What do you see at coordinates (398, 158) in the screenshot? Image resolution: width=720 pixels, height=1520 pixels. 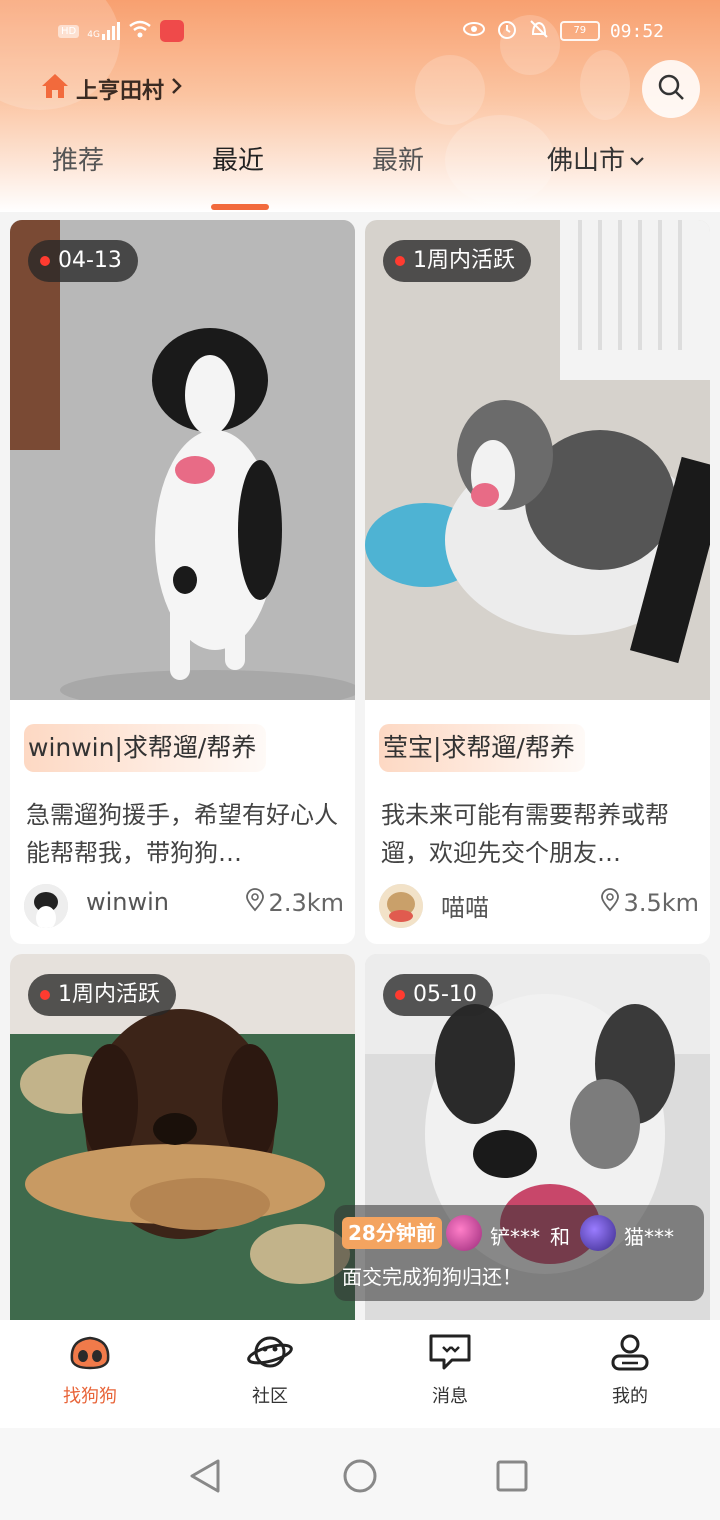 I see `tab-newest: 最新` at bounding box center [398, 158].